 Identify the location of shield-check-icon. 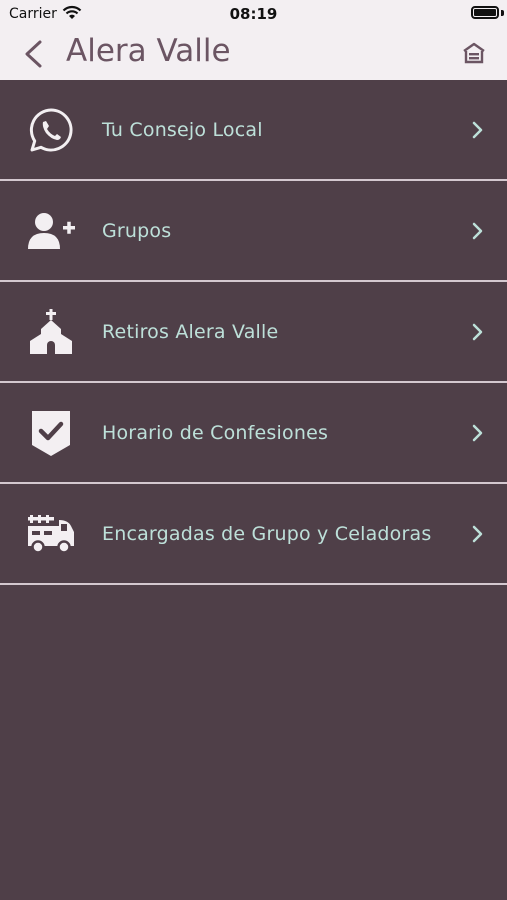
(51, 433).